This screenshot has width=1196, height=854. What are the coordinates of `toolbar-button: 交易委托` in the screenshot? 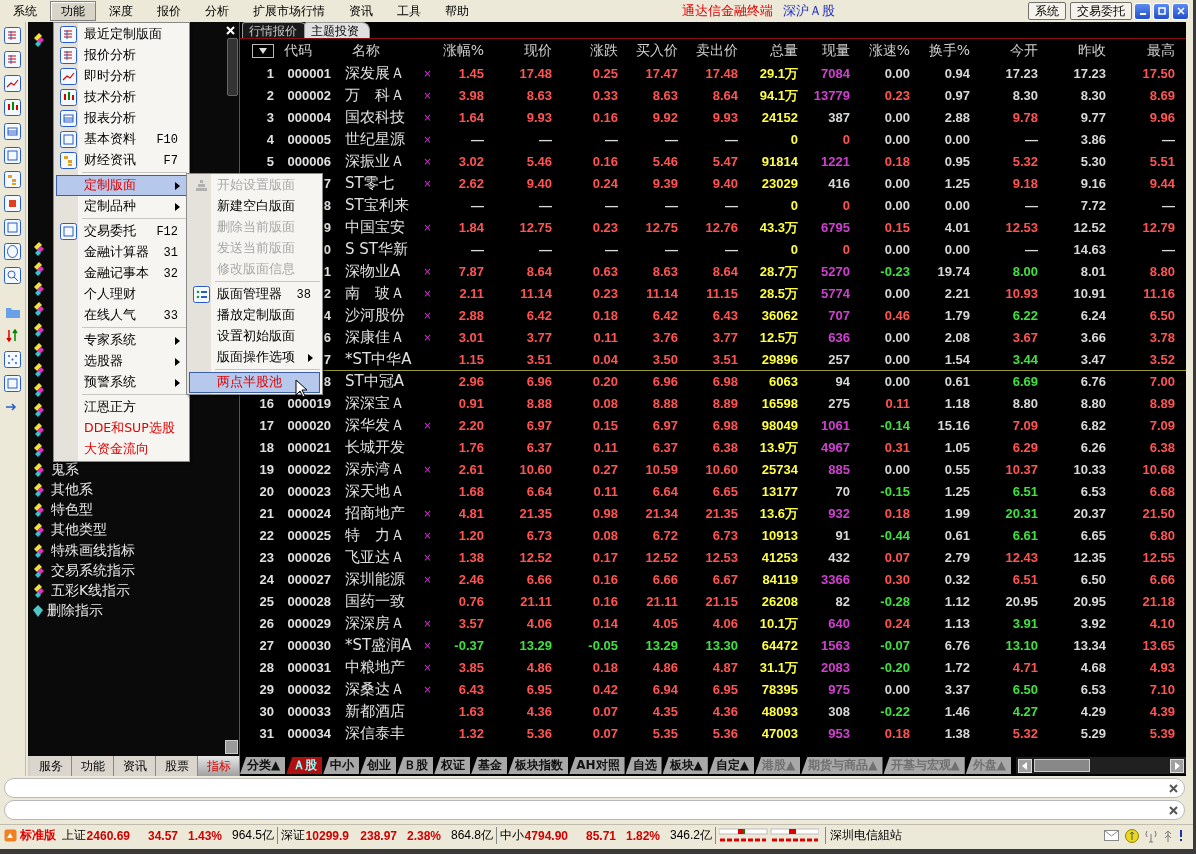 It's located at (1101, 11).